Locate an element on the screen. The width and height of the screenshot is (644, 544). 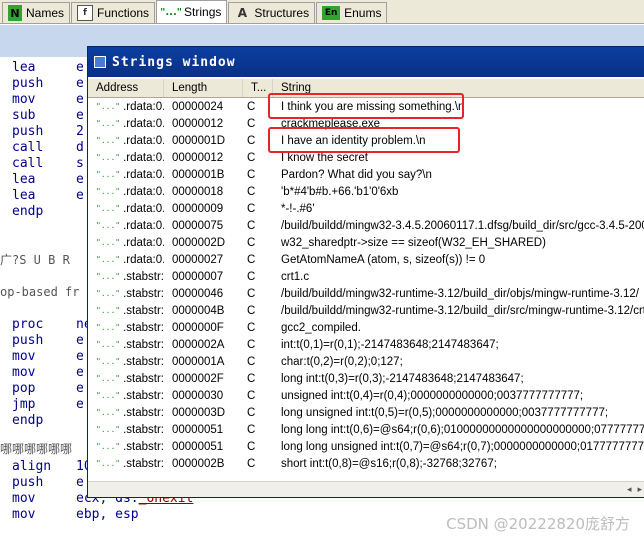
strings-window-titlebar: Strings window is located at coordinates (366, 62).